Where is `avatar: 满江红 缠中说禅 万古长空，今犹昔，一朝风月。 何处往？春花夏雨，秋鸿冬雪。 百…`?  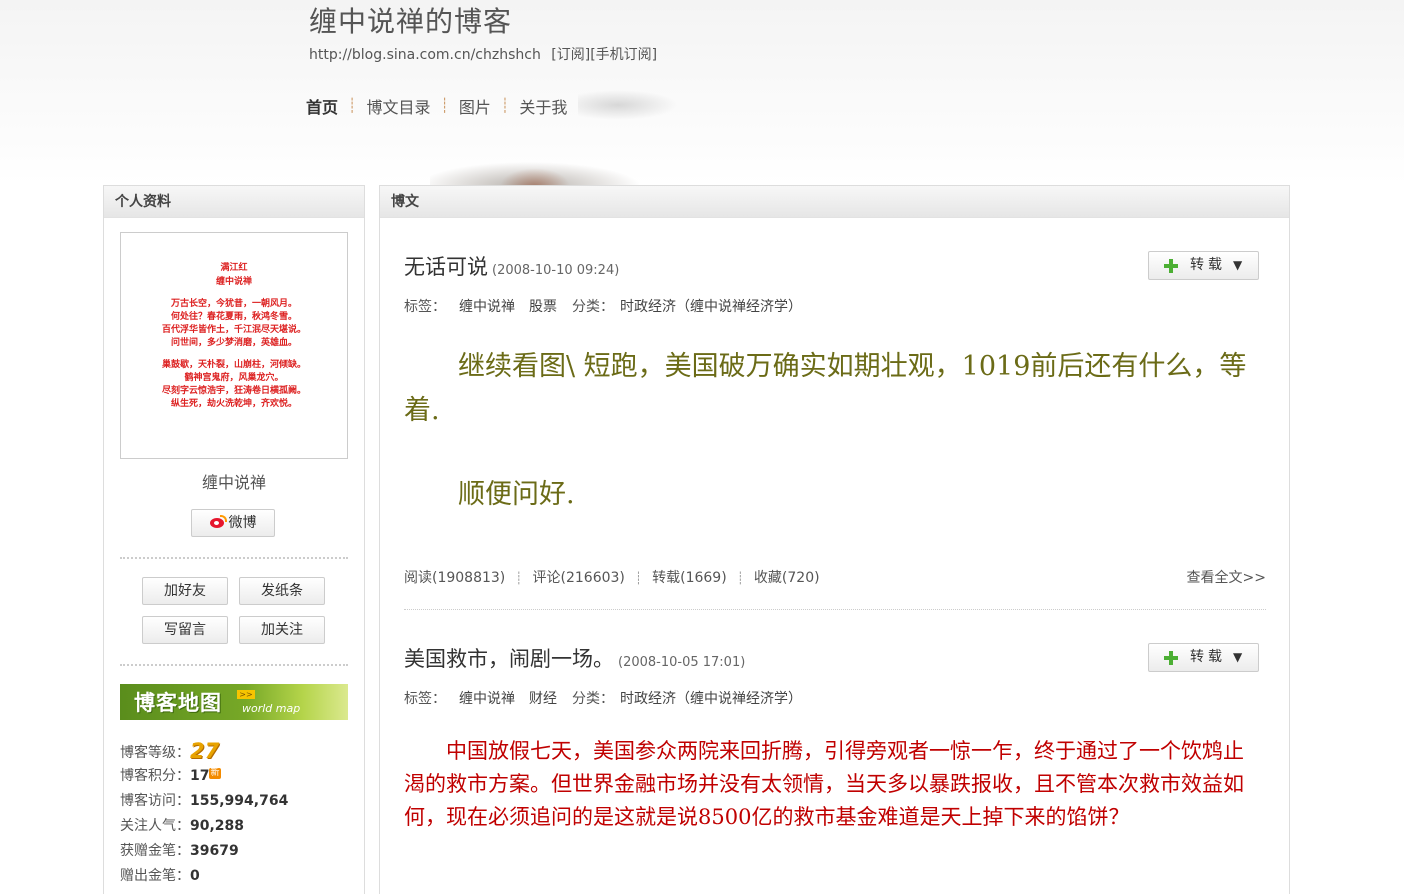 avatar: 满江红 缠中说禅 万古长空，今犹昔，一朝风月。 何处往？春花夏雨，秋鸿冬雪。 百… is located at coordinates (234, 345).